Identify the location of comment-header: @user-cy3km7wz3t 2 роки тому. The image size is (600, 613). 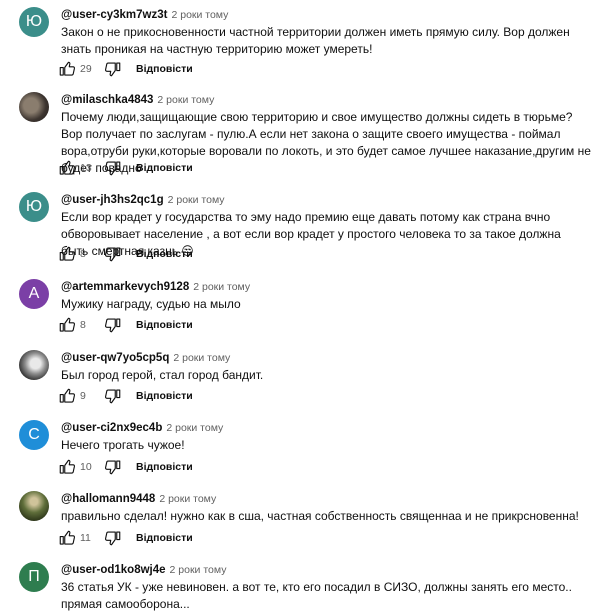
(144, 14).